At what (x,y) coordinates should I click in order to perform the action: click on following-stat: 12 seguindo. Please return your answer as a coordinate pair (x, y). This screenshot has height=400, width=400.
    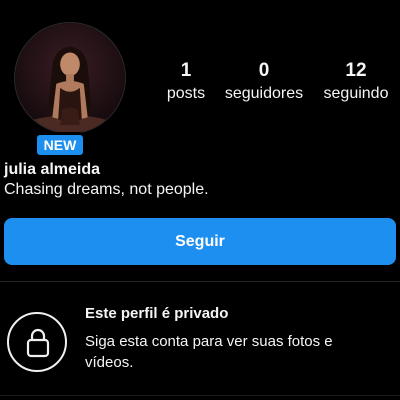
    Looking at the image, I should click on (356, 83).